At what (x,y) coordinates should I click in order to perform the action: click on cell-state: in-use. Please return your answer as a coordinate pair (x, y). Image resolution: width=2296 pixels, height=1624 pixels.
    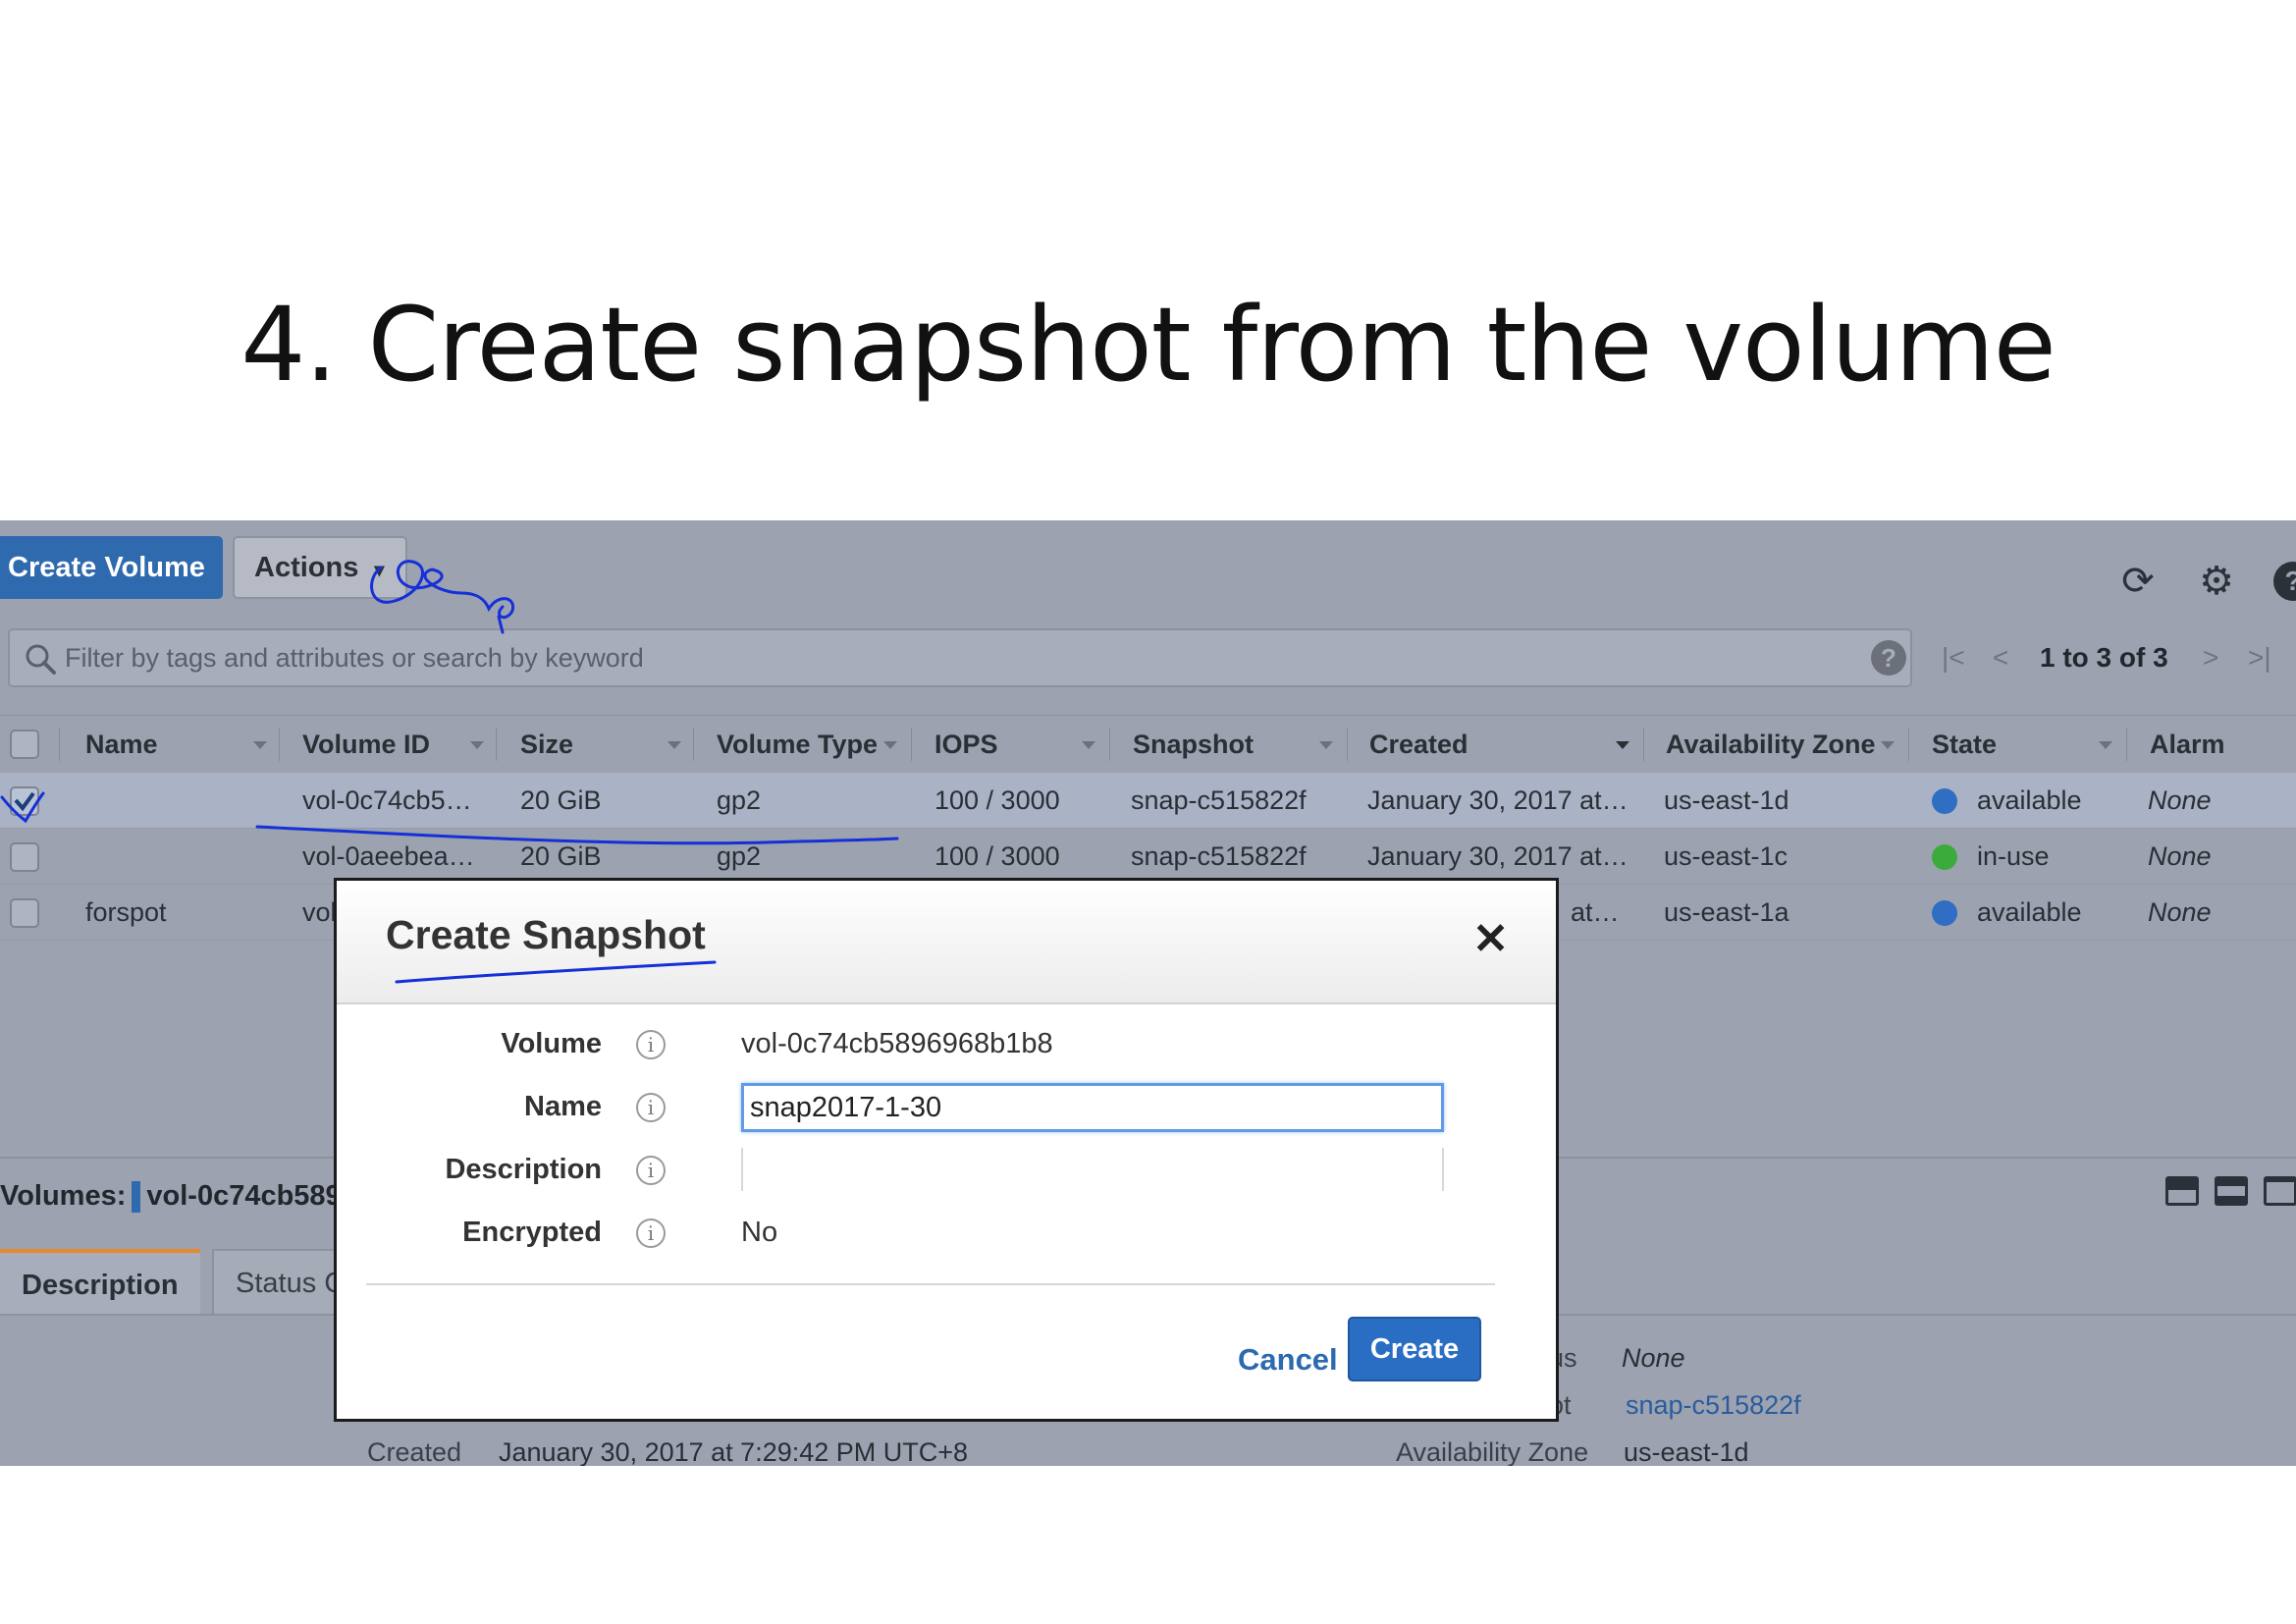
    Looking at the image, I should click on (2014, 856).